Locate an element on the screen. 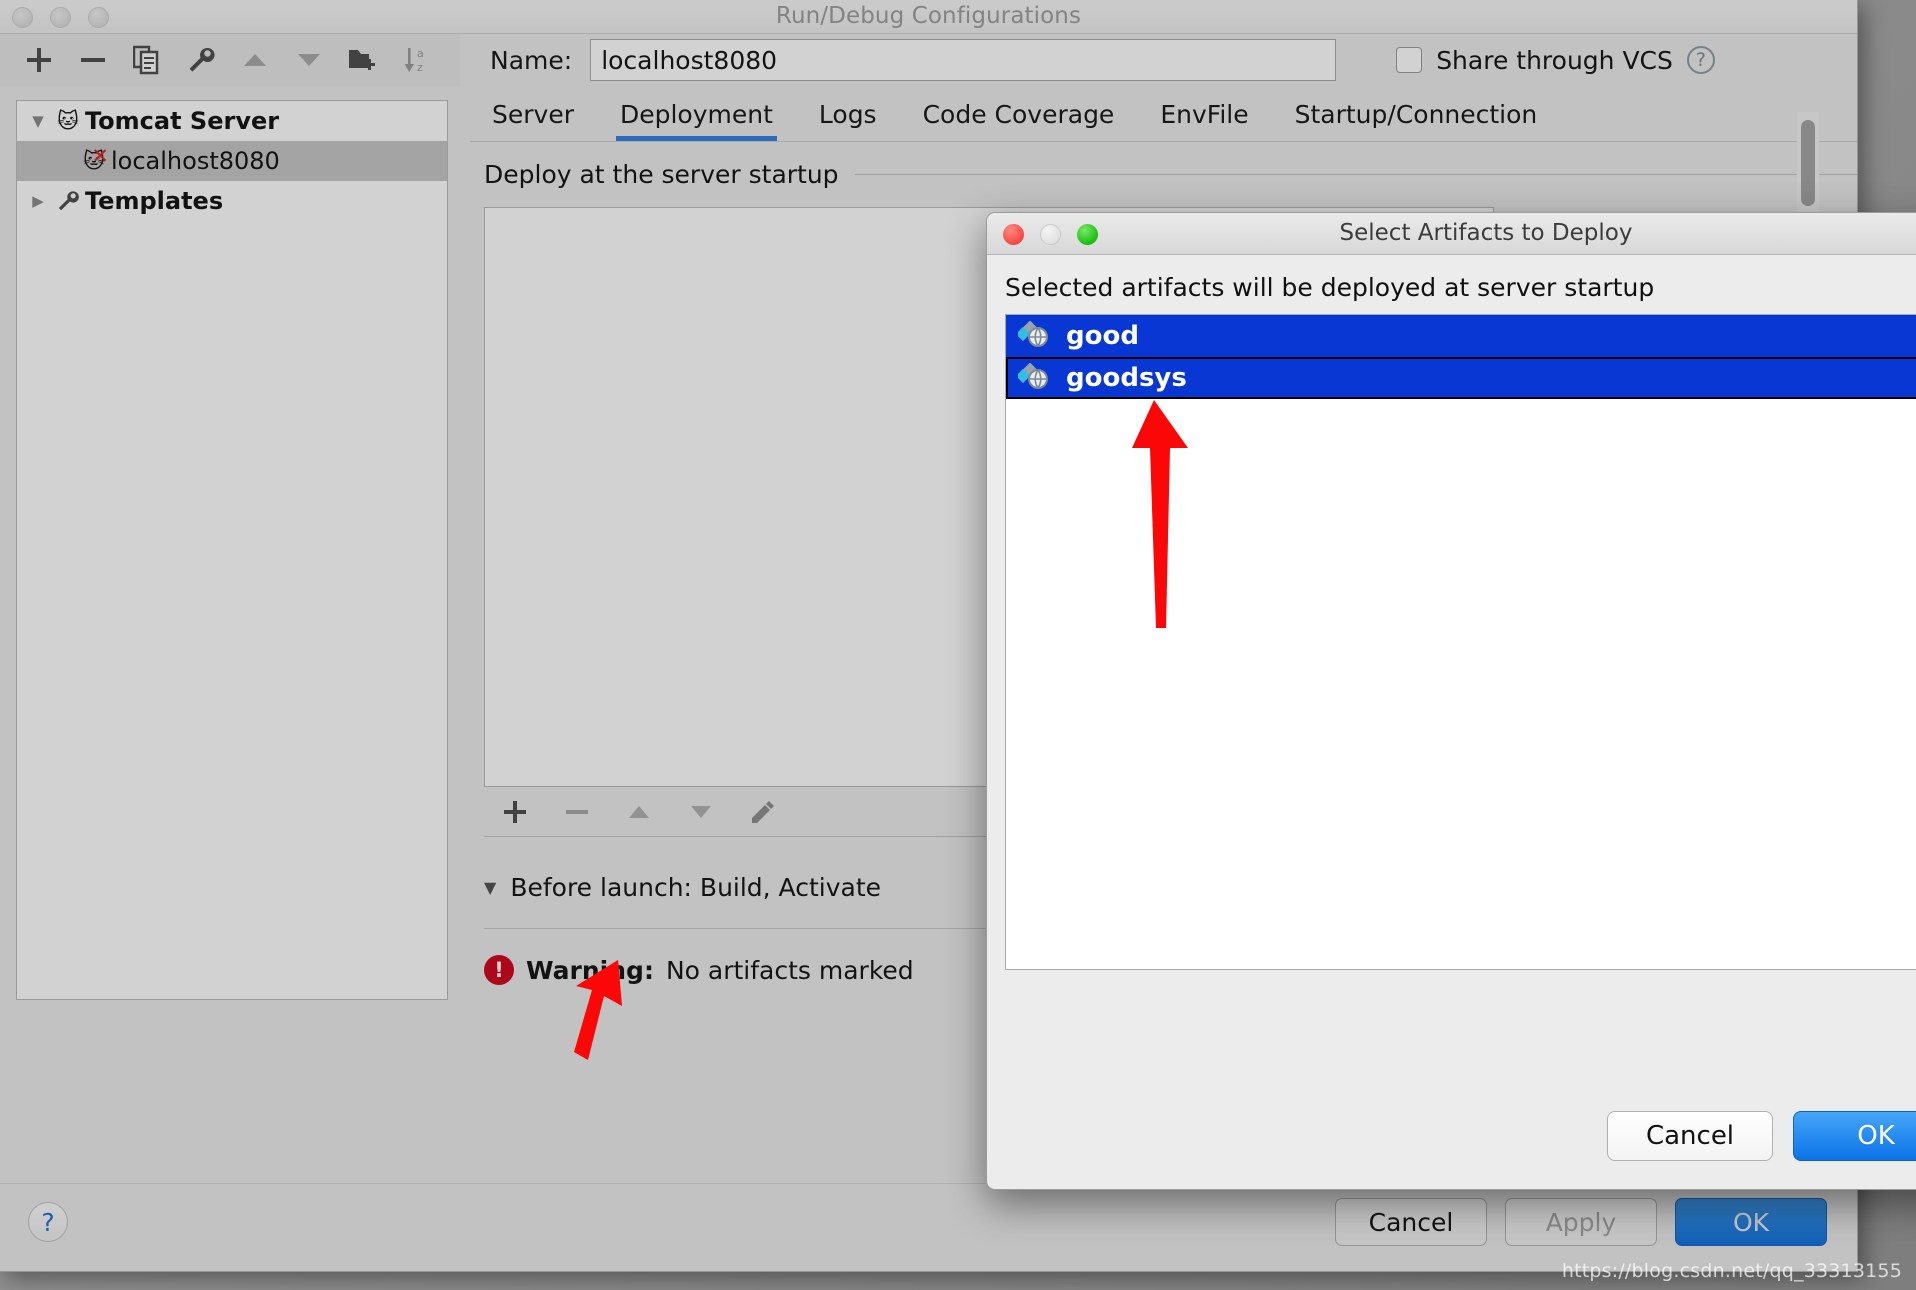 This screenshot has height=1290, width=1916. tab-logs: Logs is located at coordinates (848, 120).